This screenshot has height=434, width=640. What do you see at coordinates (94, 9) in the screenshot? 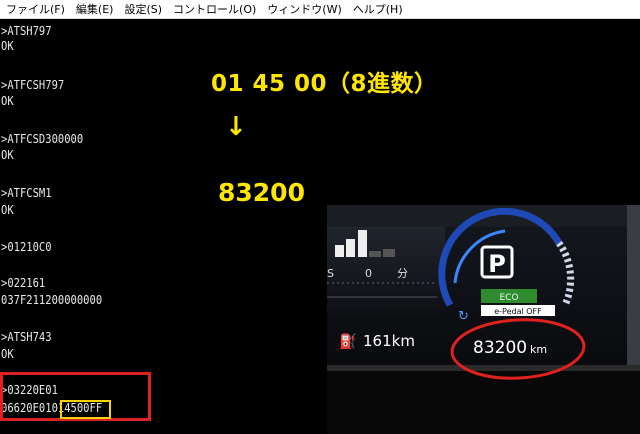
I see `menu-edit: 編集(E)` at bounding box center [94, 9].